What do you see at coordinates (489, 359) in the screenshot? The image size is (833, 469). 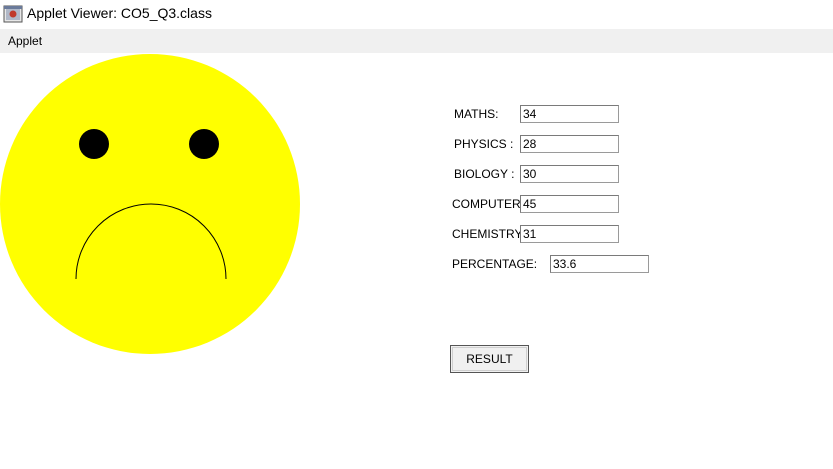 I see `result-button: RESULT` at bounding box center [489, 359].